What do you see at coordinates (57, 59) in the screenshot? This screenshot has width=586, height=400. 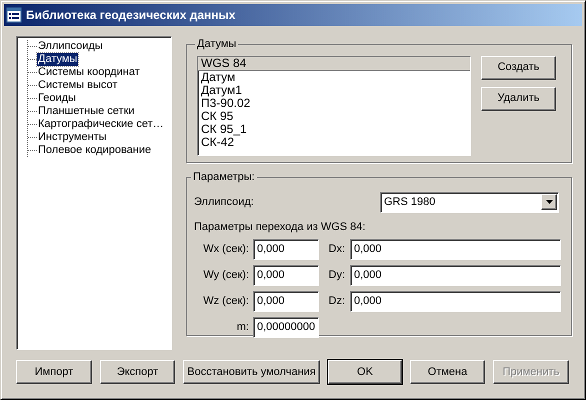 I see `tree-item: Датумы` at bounding box center [57, 59].